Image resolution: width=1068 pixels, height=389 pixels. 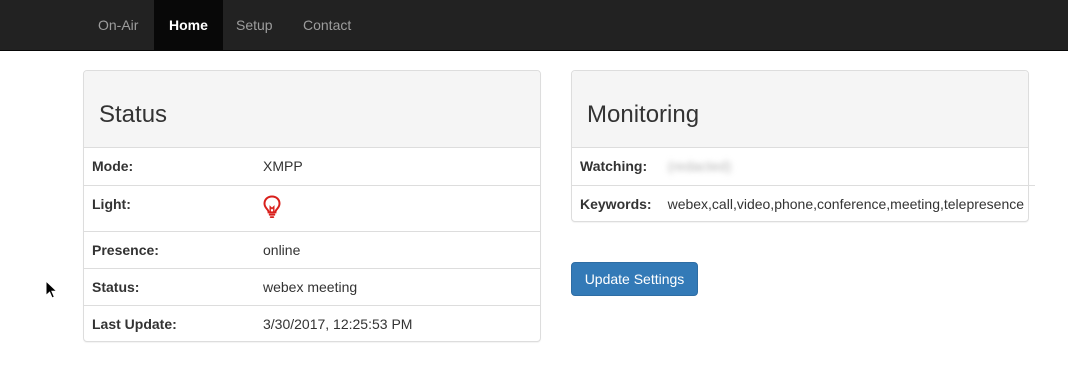 What do you see at coordinates (312, 166) in the screenshot?
I see `table-row: Mode: XMPP` at bounding box center [312, 166].